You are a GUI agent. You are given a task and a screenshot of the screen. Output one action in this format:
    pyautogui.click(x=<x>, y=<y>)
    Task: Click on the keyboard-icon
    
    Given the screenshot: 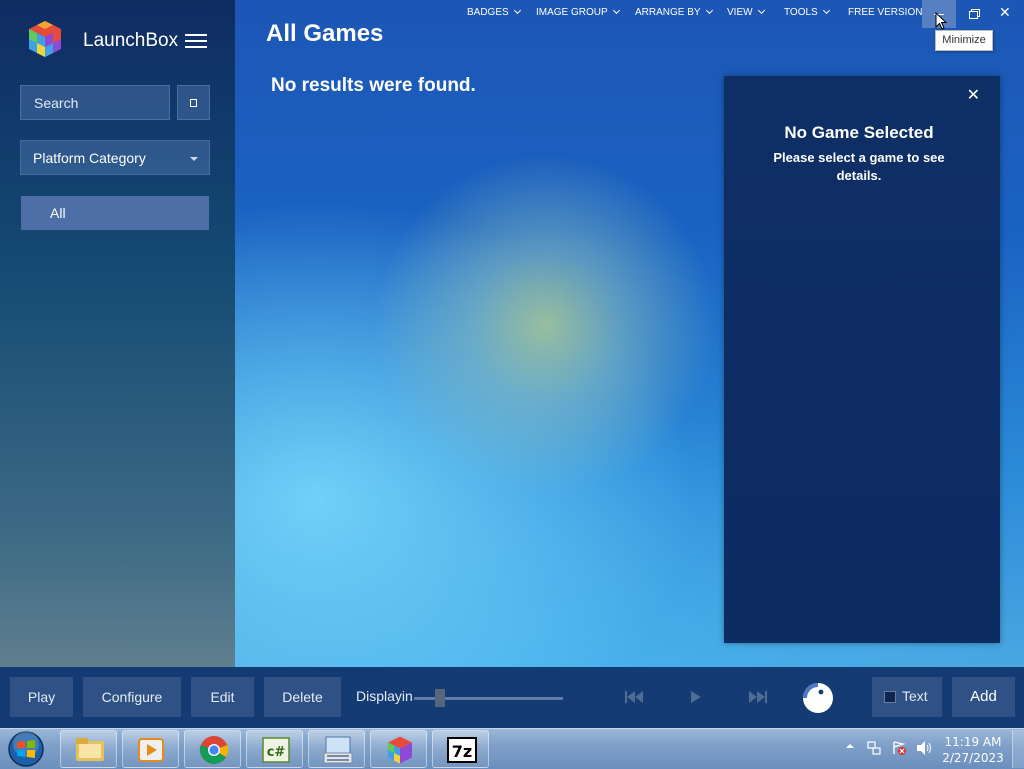 What is the action you would take?
    pyautogui.click(x=338, y=750)
    